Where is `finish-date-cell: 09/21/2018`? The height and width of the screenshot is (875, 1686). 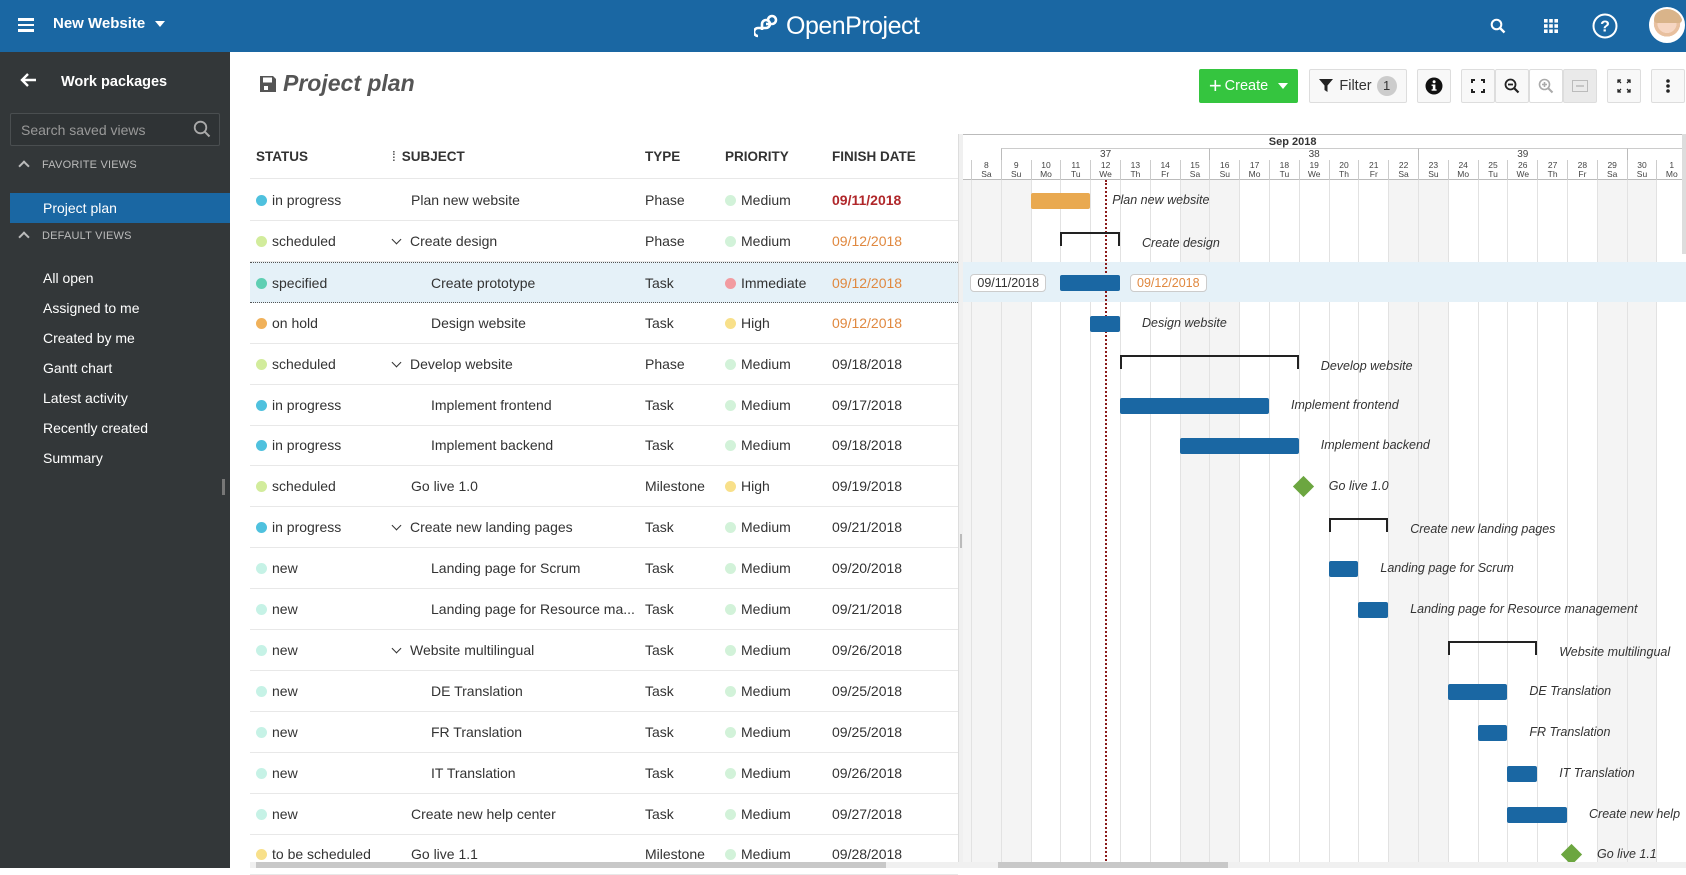
finish-date-cell: 09/21/2018 is located at coordinates (867, 609).